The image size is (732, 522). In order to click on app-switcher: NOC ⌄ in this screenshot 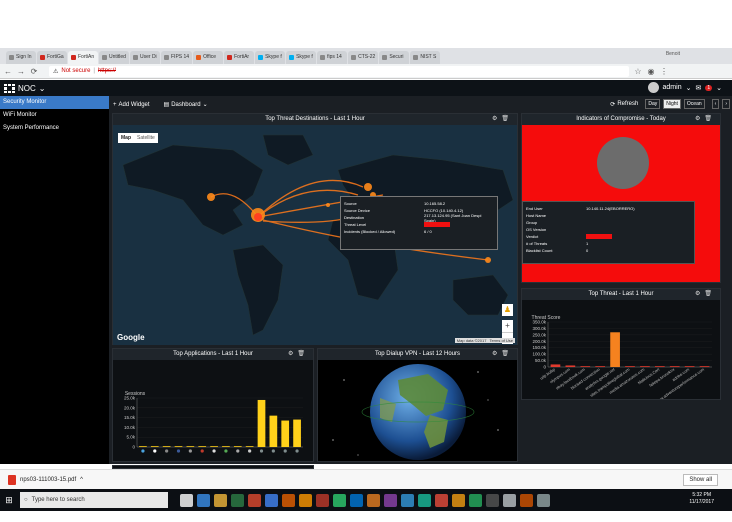, I will do `click(24, 88)`.